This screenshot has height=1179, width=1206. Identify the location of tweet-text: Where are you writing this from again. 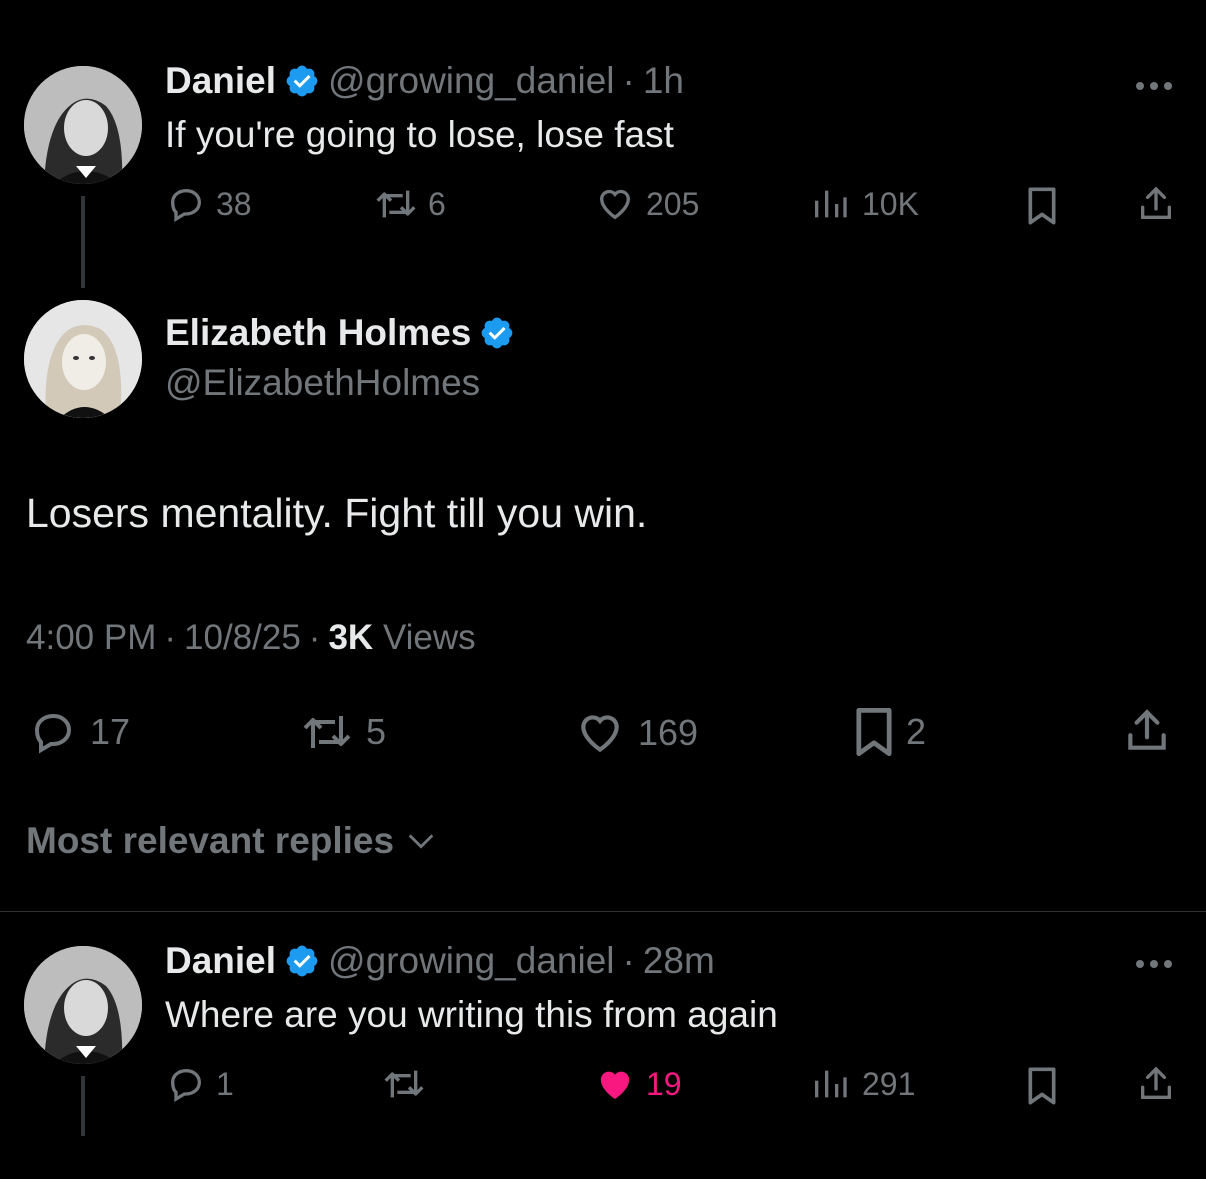
(471, 1014).